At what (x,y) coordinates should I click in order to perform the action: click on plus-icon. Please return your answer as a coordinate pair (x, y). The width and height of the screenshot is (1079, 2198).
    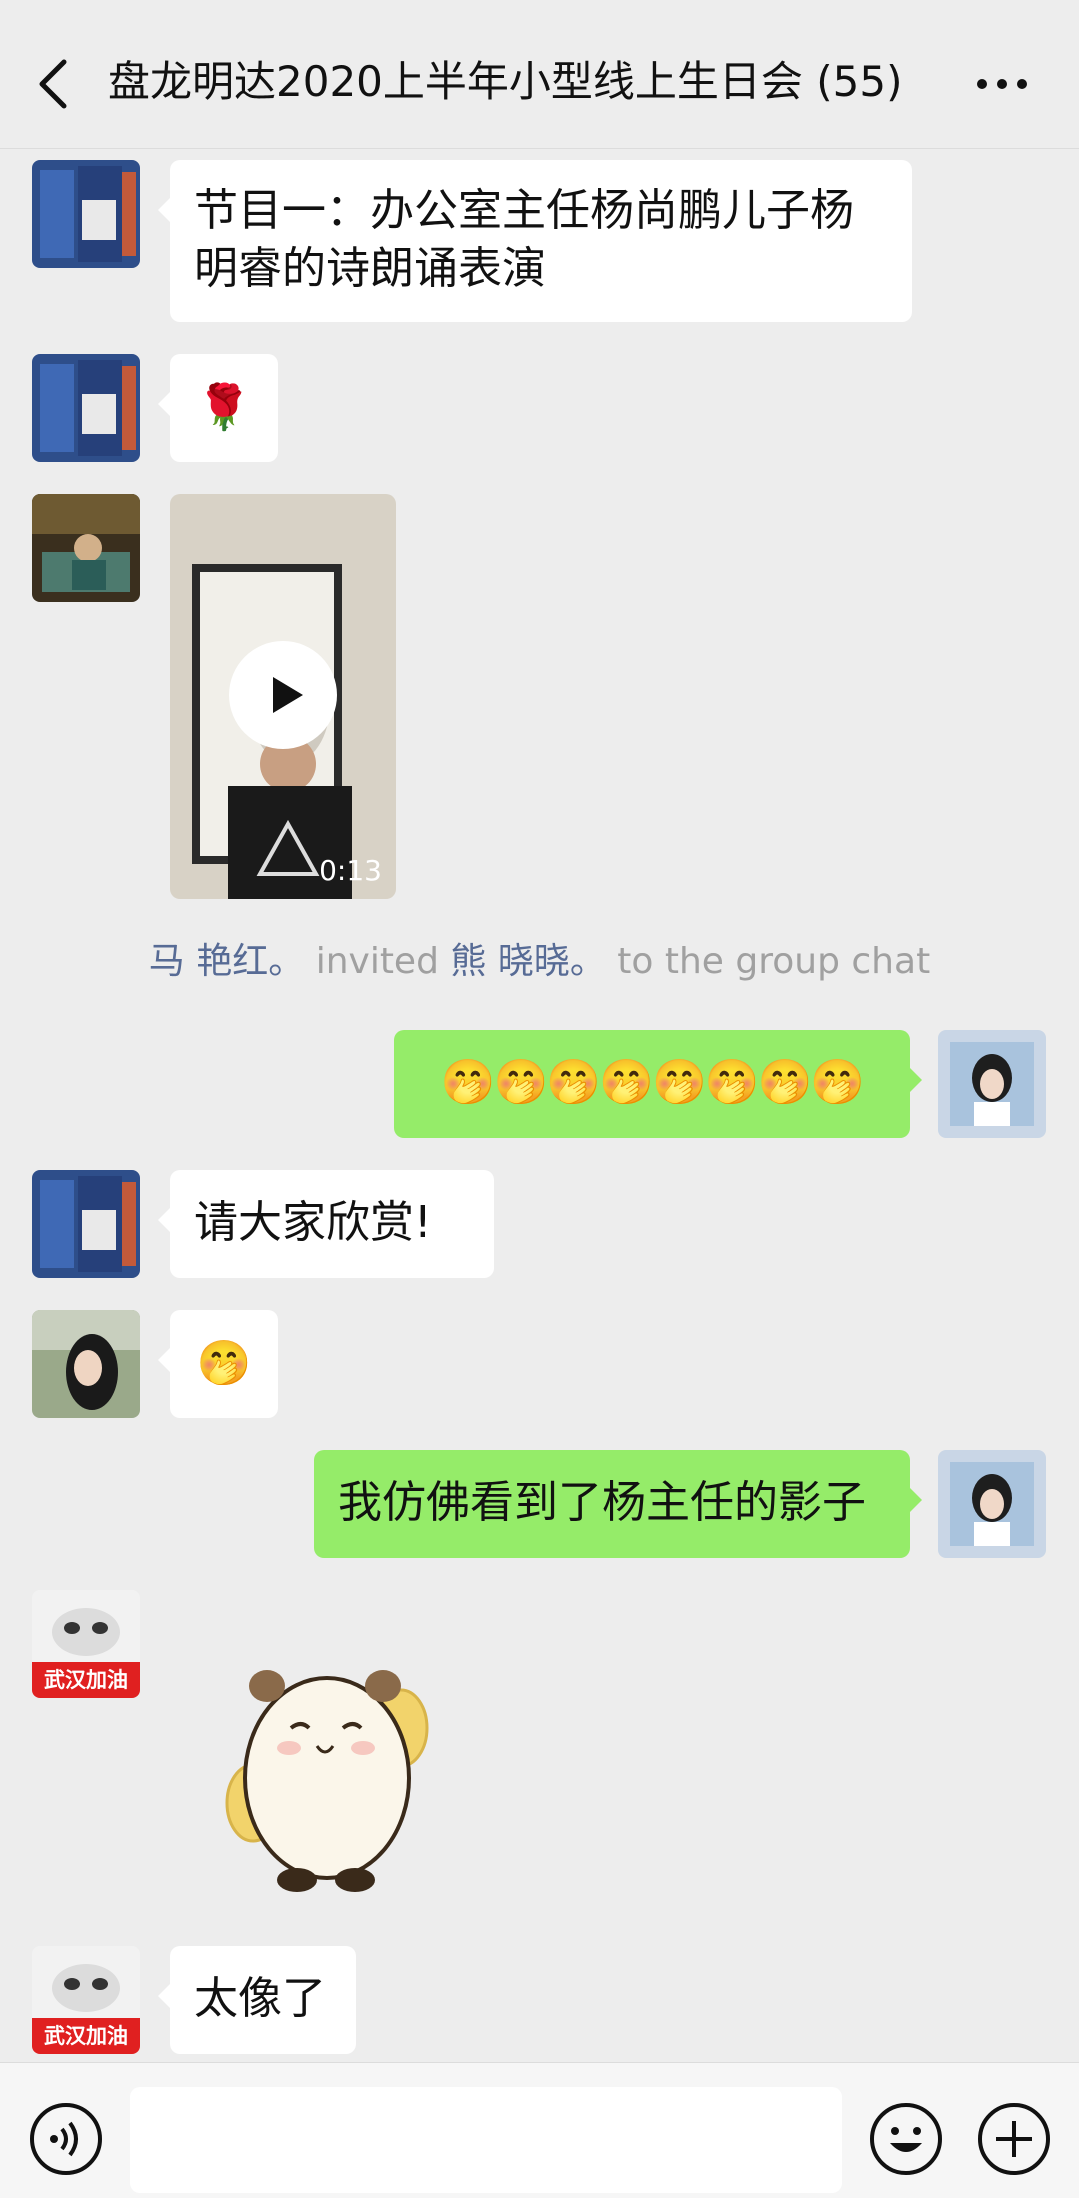
    Looking at the image, I should click on (1014, 2139).